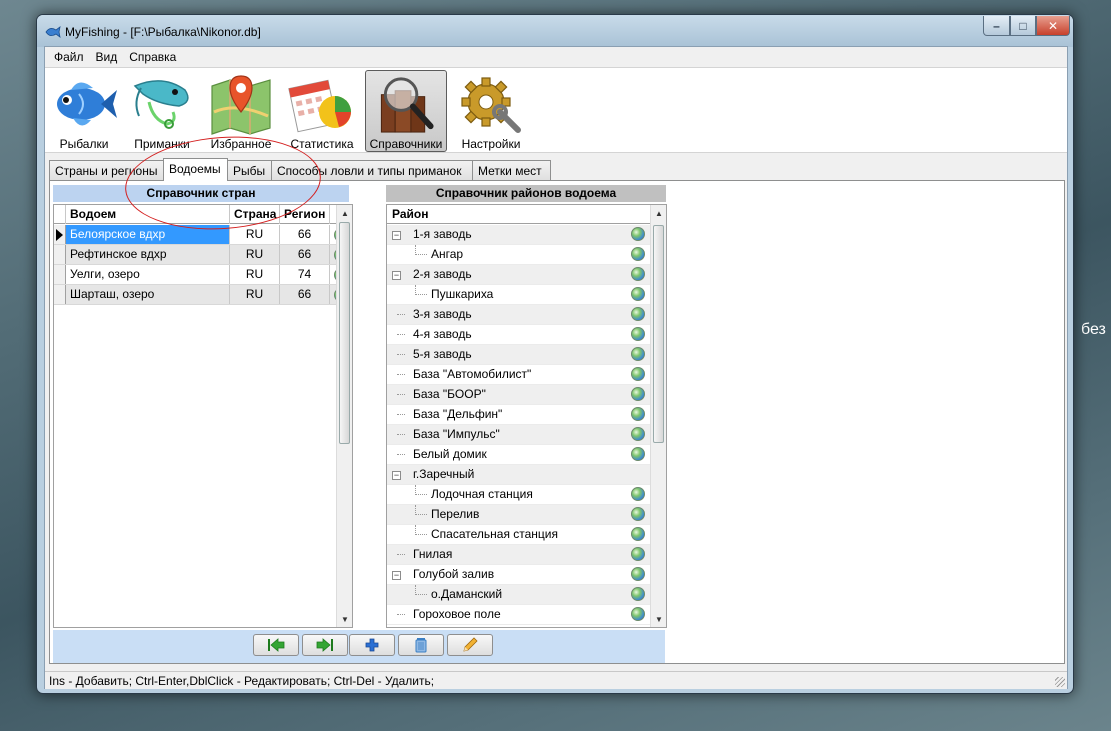 The height and width of the screenshot is (731, 1111). What do you see at coordinates (148, 254) in the screenshot?
I see `cell-waterbody: Рефтинское вдхр` at bounding box center [148, 254].